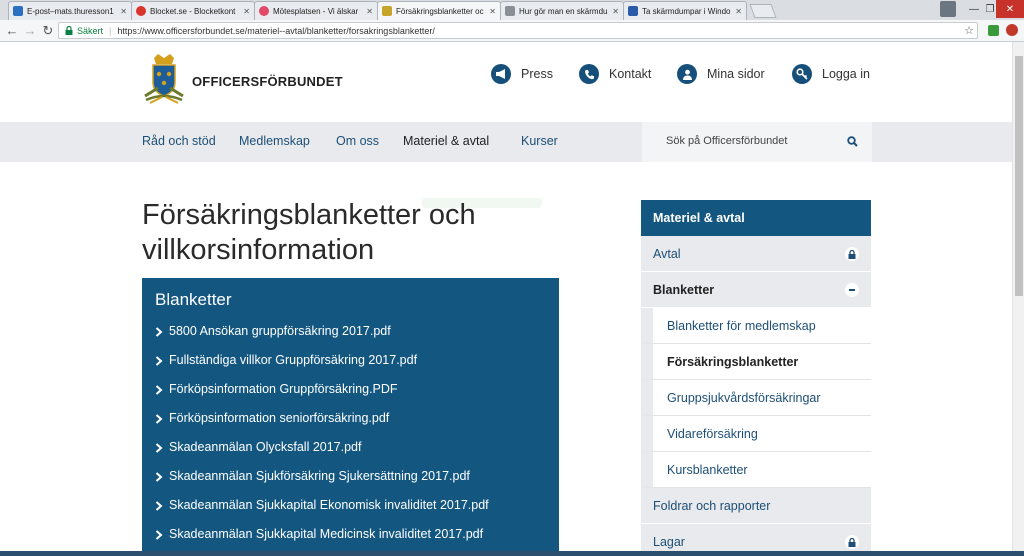 The image size is (1024, 556). What do you see at coordinates (322, 425) in the screenshot?
I see `file-link: Förköpsinformation seniorförsäkring.pdf` at bounding box center [322, 425].